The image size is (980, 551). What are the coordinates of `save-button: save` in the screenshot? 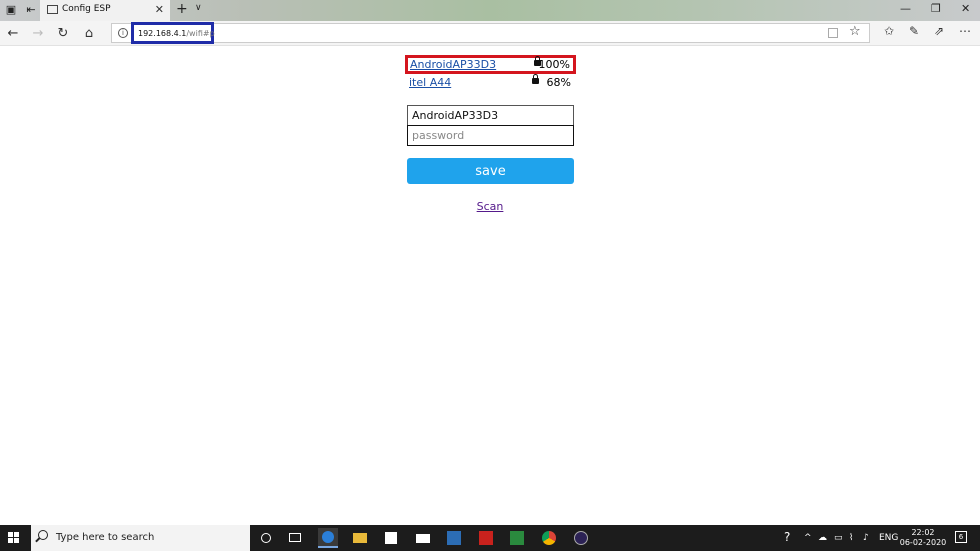 It's located at (490, 171).